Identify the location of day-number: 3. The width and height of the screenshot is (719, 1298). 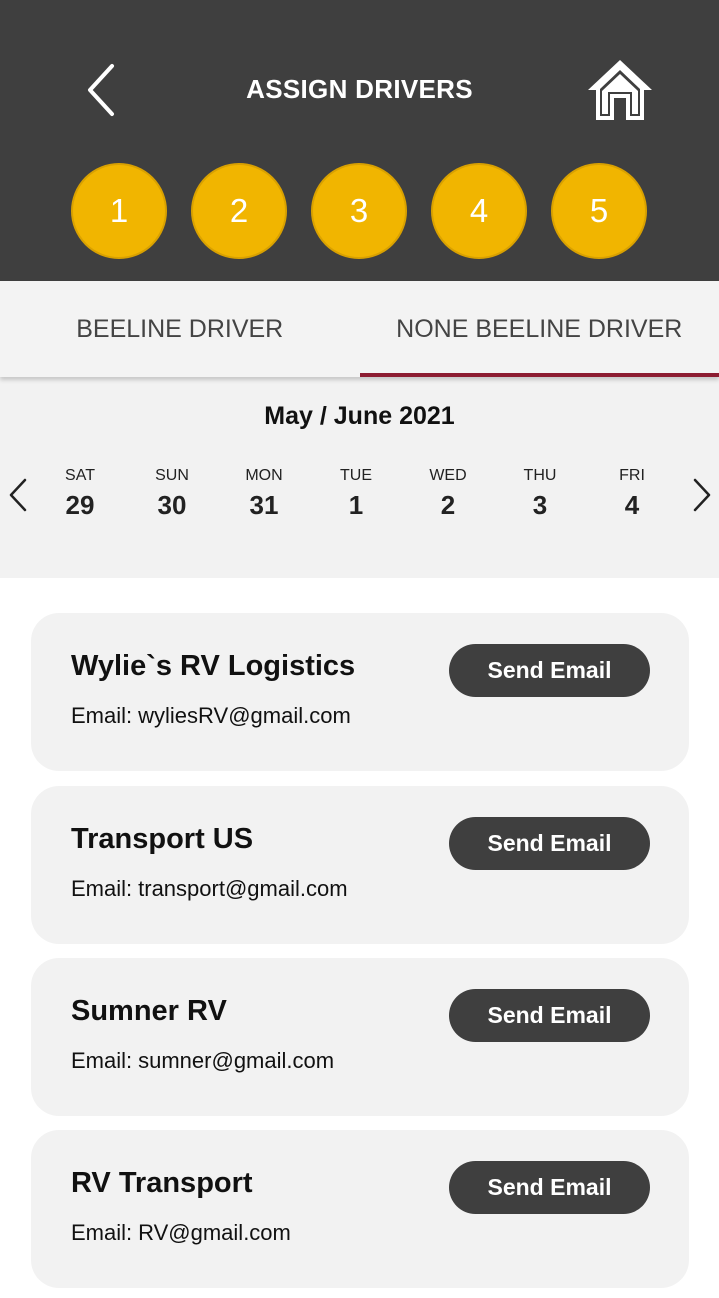
(540, 505).